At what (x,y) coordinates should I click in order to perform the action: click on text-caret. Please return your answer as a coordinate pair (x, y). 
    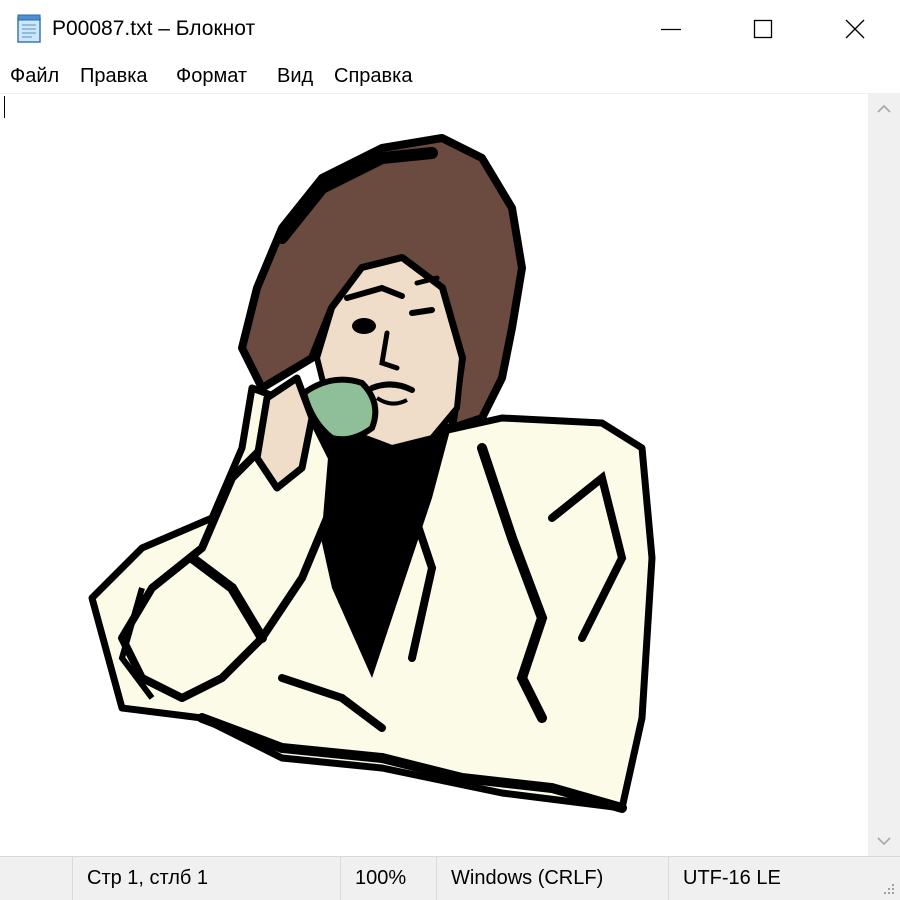
    Looking at the image, I should click on (4, 107).